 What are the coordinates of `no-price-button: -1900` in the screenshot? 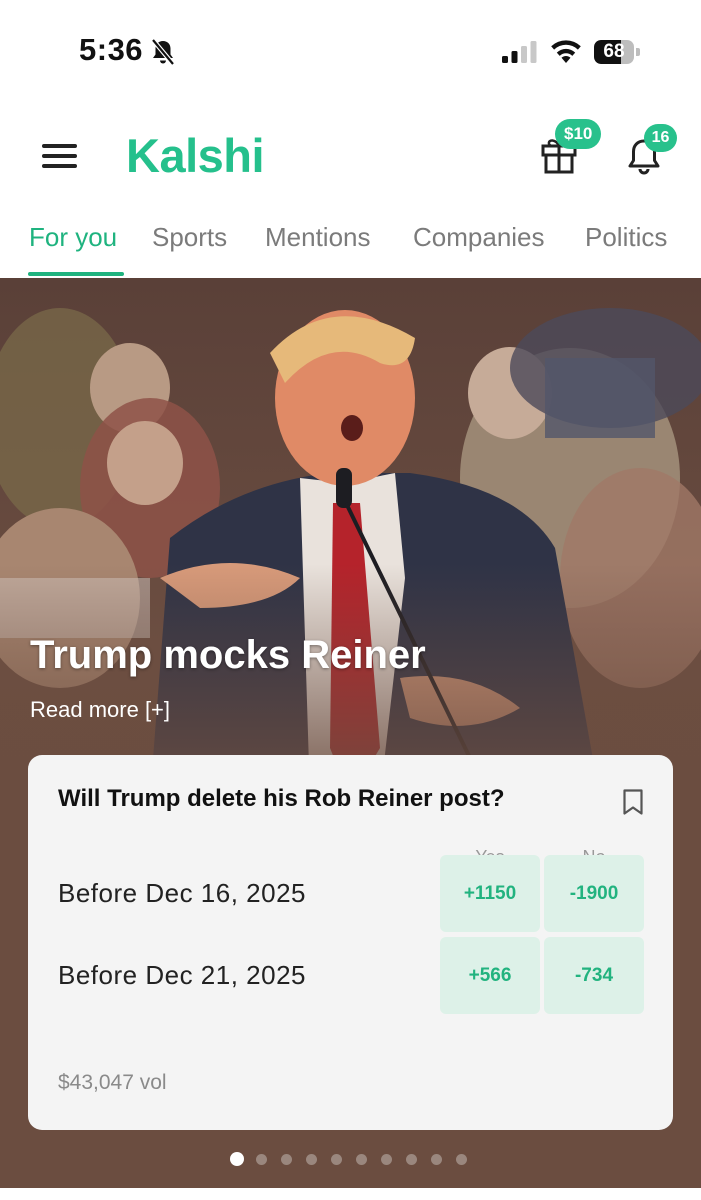 It's located at (594, 893).